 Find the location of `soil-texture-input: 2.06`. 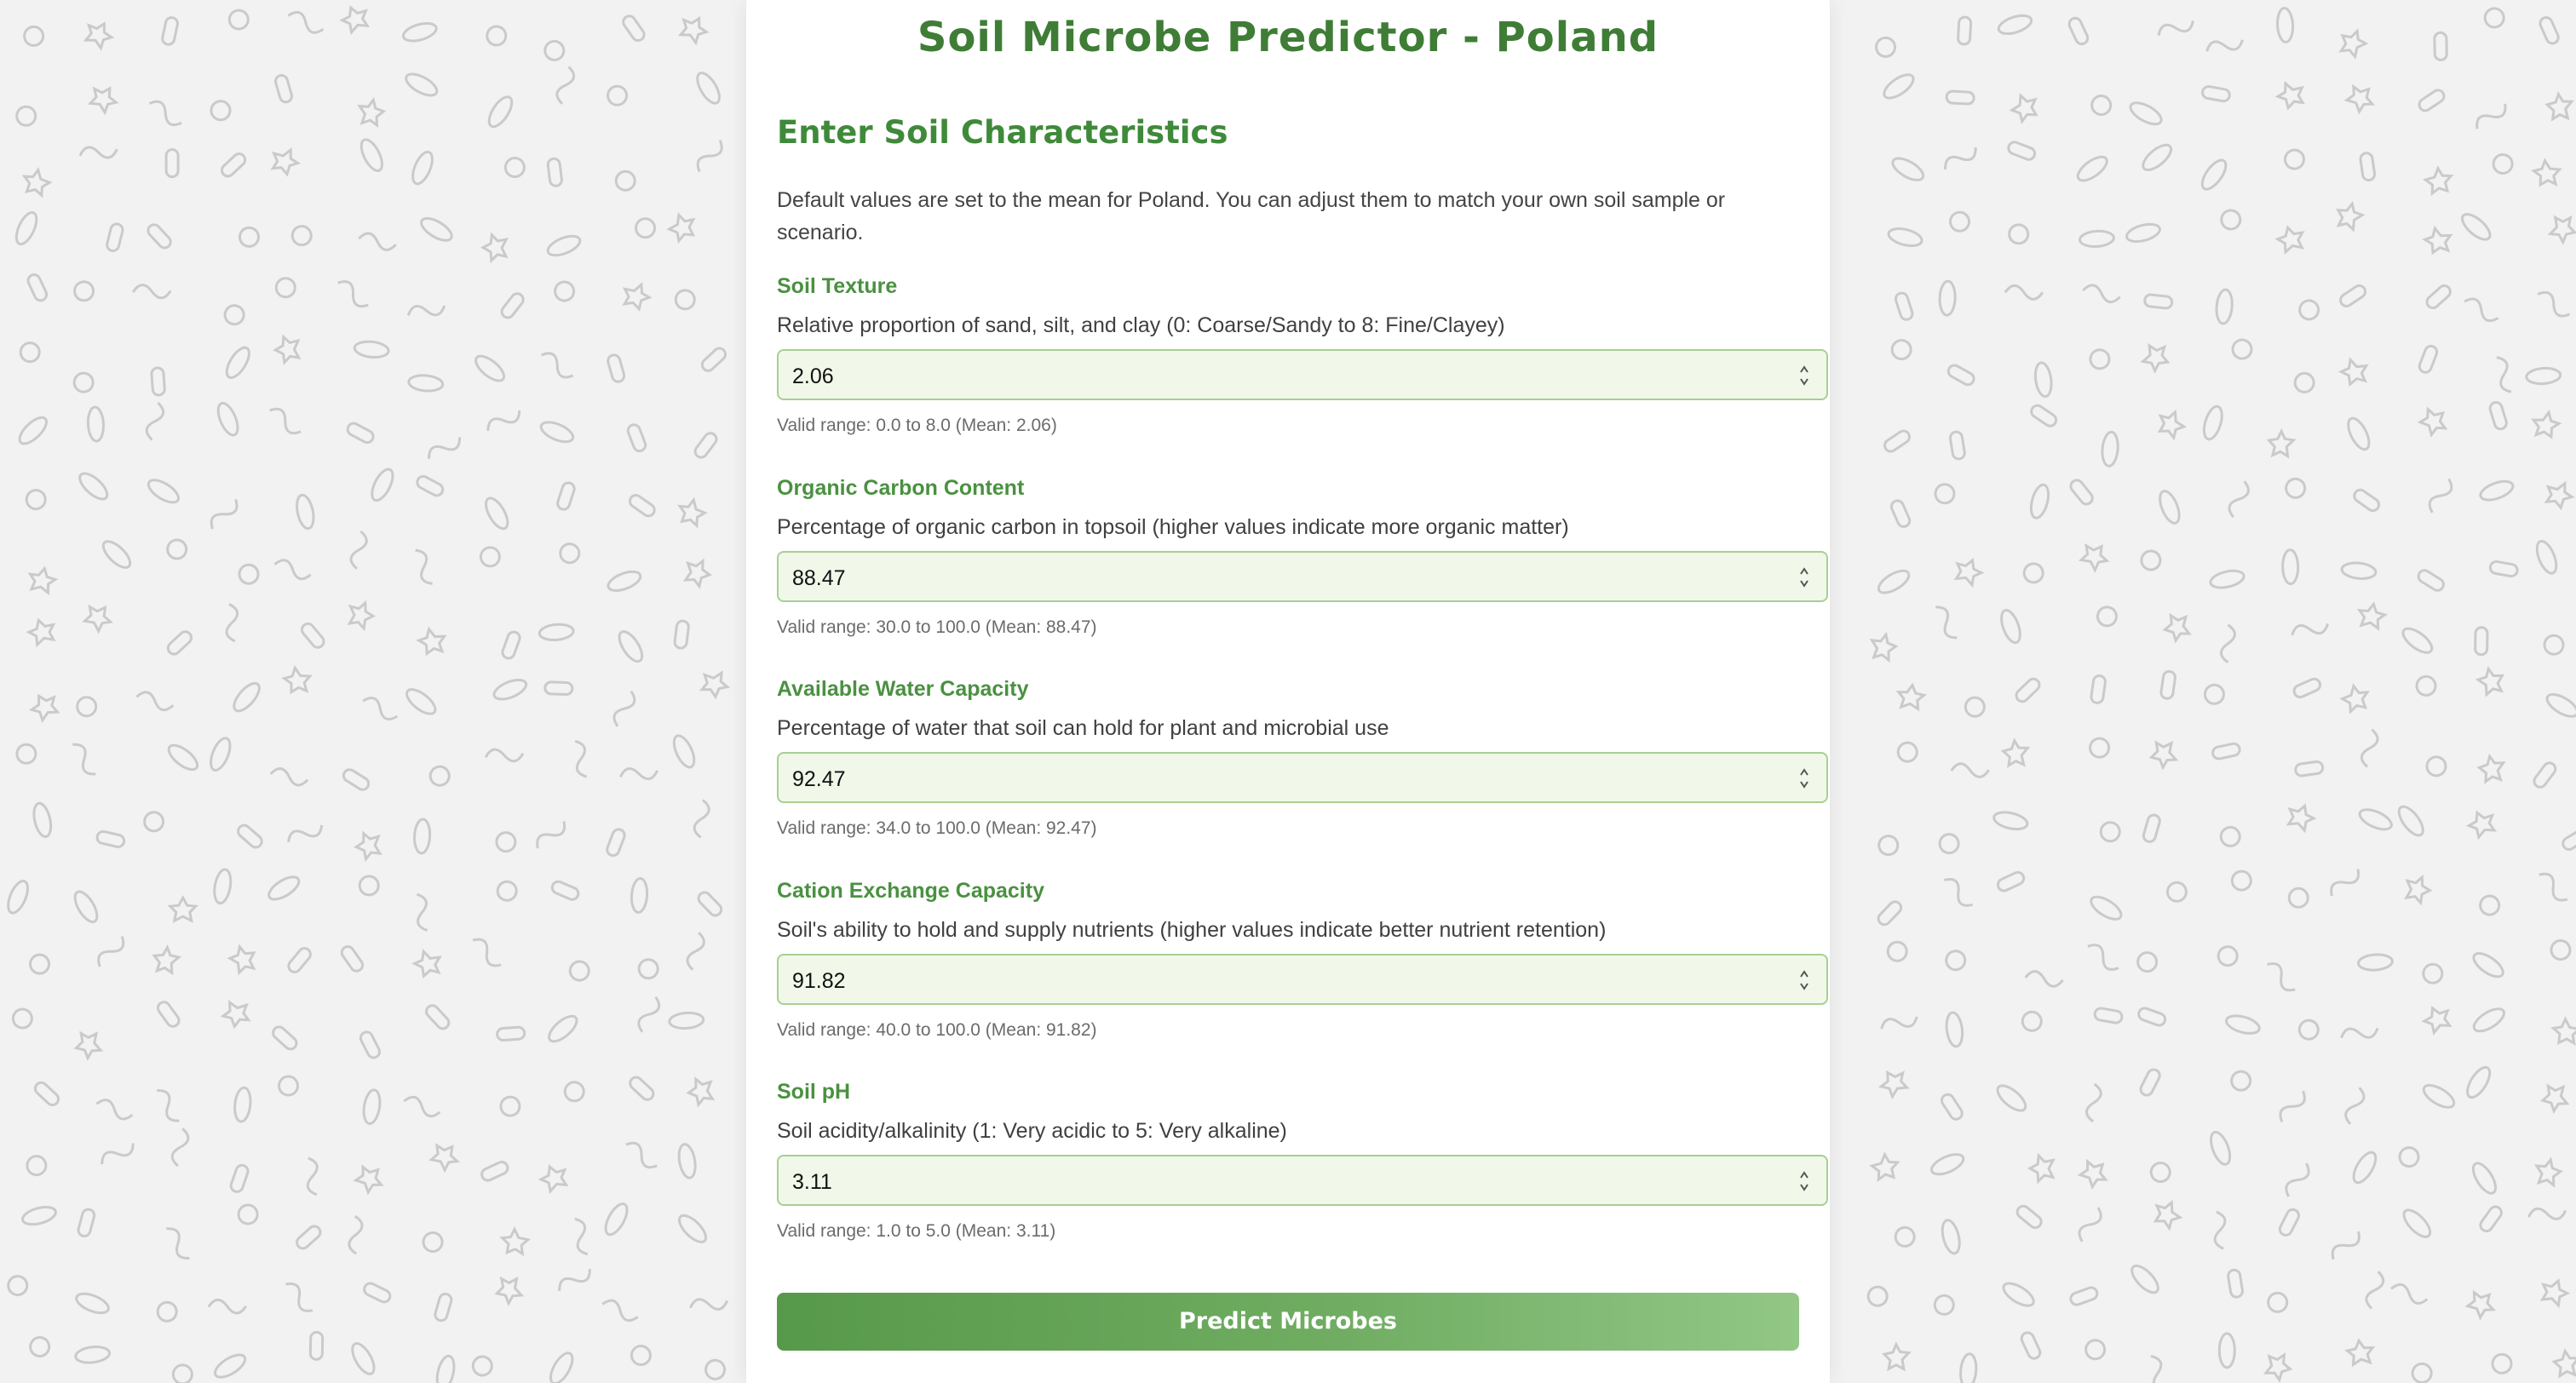

soil-texture-input: 2.06 is located at coordinates (1303, 374).